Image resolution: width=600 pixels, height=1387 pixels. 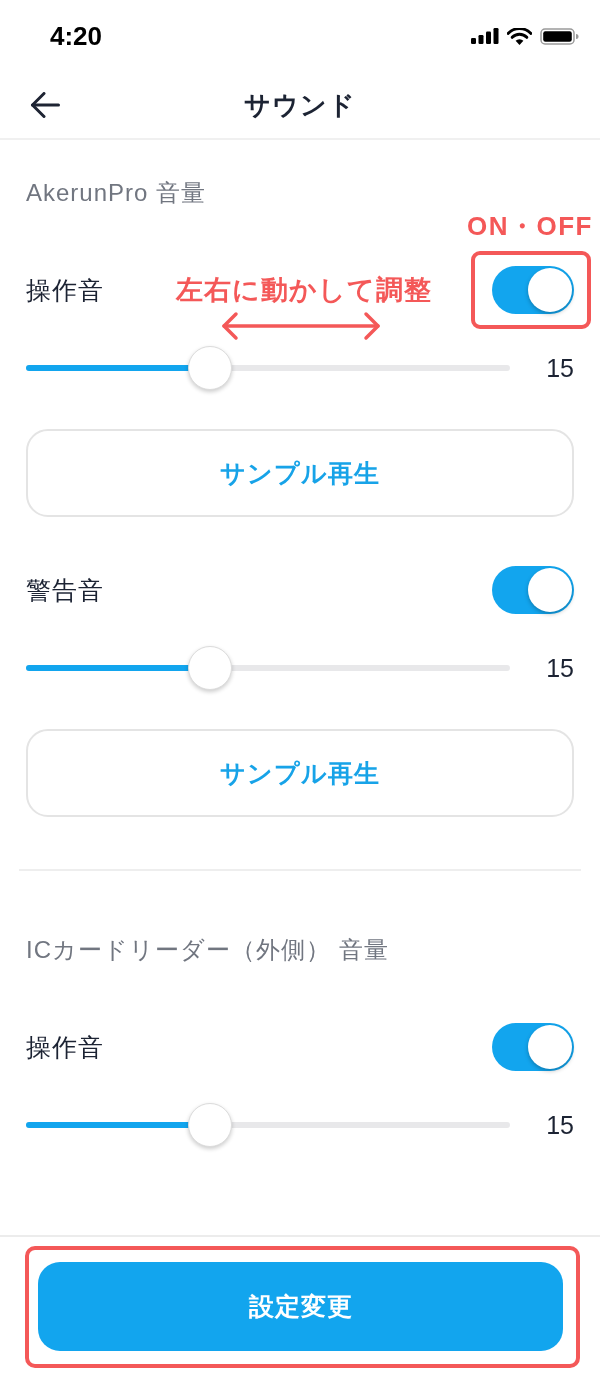 I want to click on back-arrow-icon, so click(x=45, y=105).